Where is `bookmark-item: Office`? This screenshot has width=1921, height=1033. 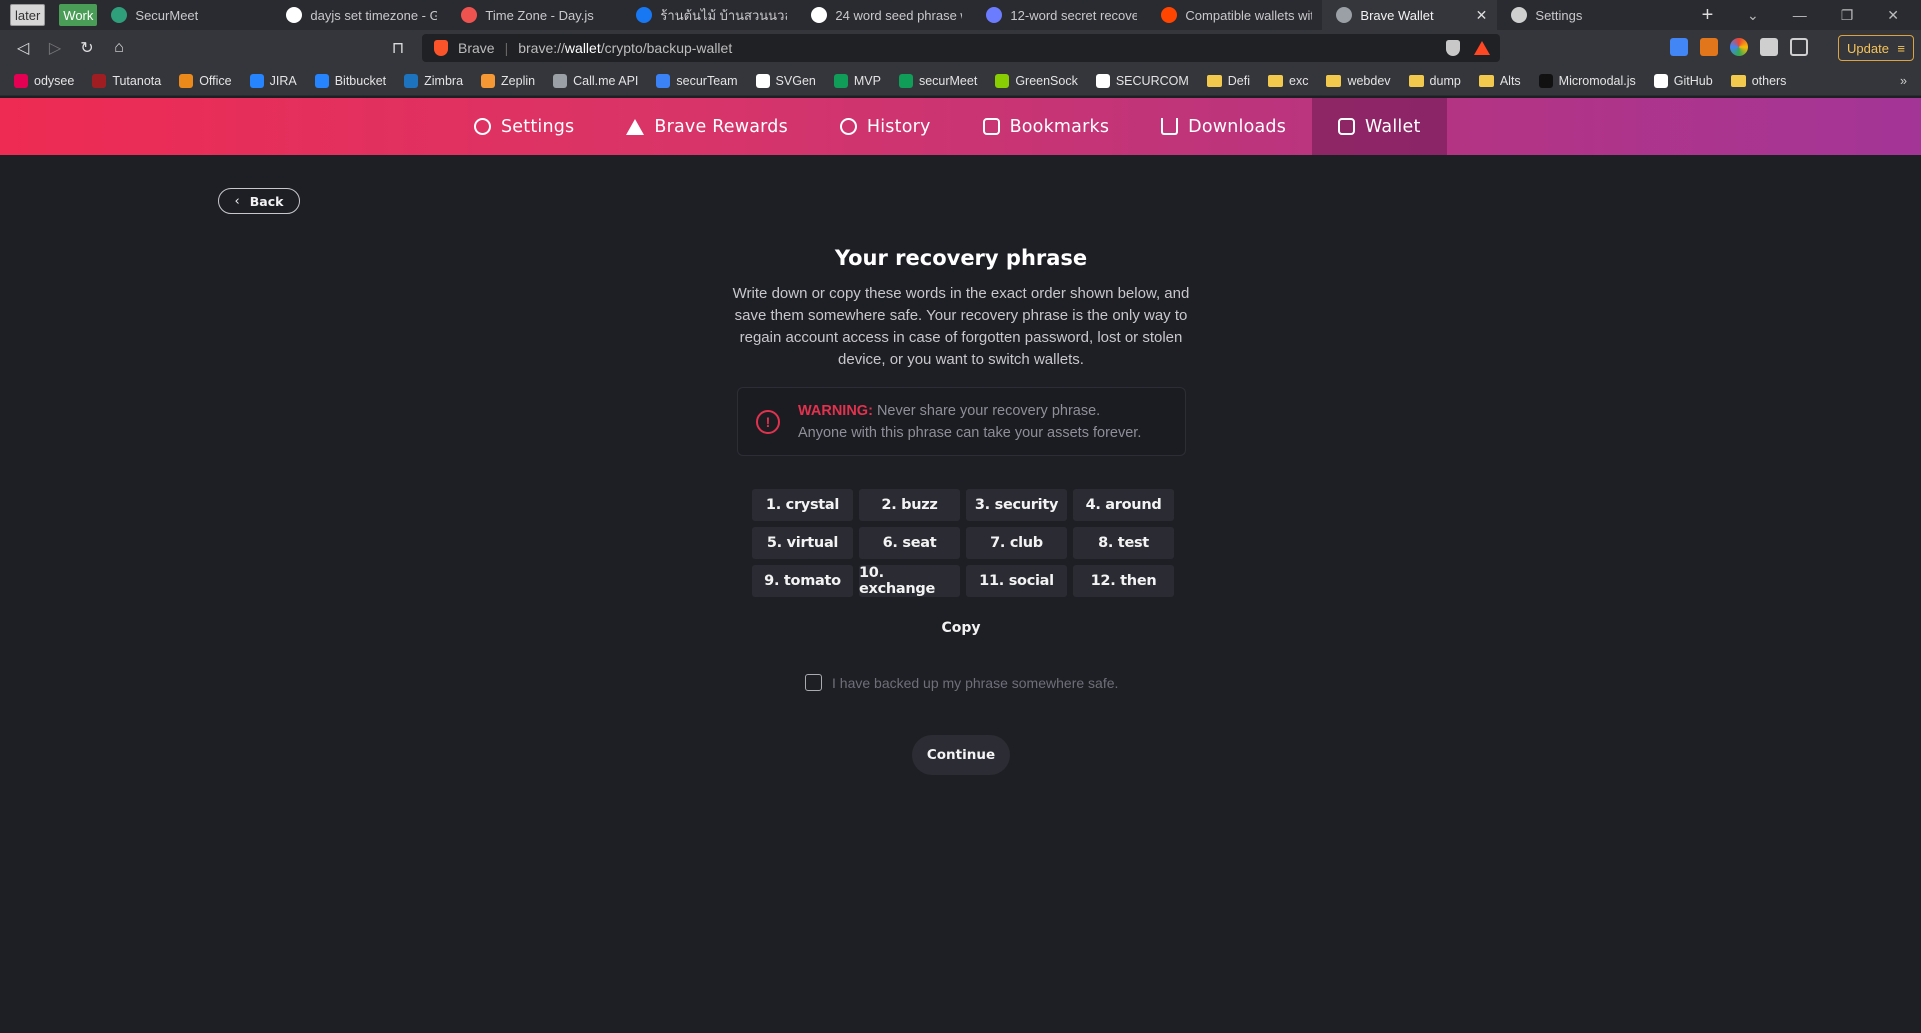 bookmark-item: Office is located at coordinates (205, 80).